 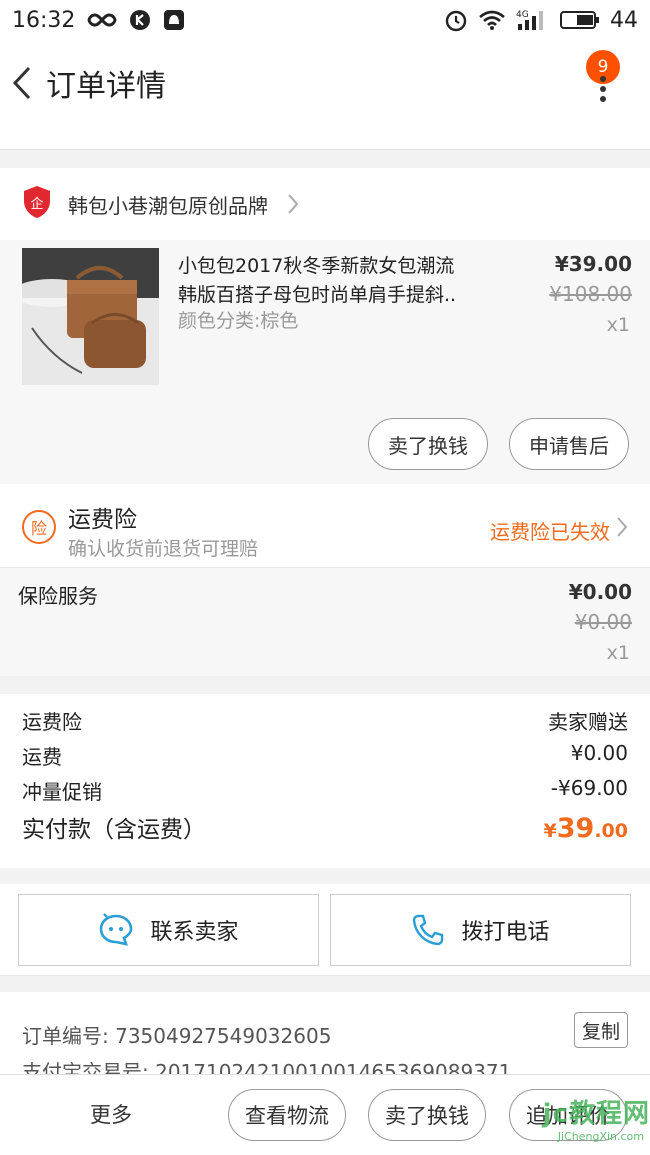 What do you see at coordinates (325, 204) in the screenshot?
I see `shop-row: 企 韩包小巷潮包原创品牌` at bounding box center [325, 204].